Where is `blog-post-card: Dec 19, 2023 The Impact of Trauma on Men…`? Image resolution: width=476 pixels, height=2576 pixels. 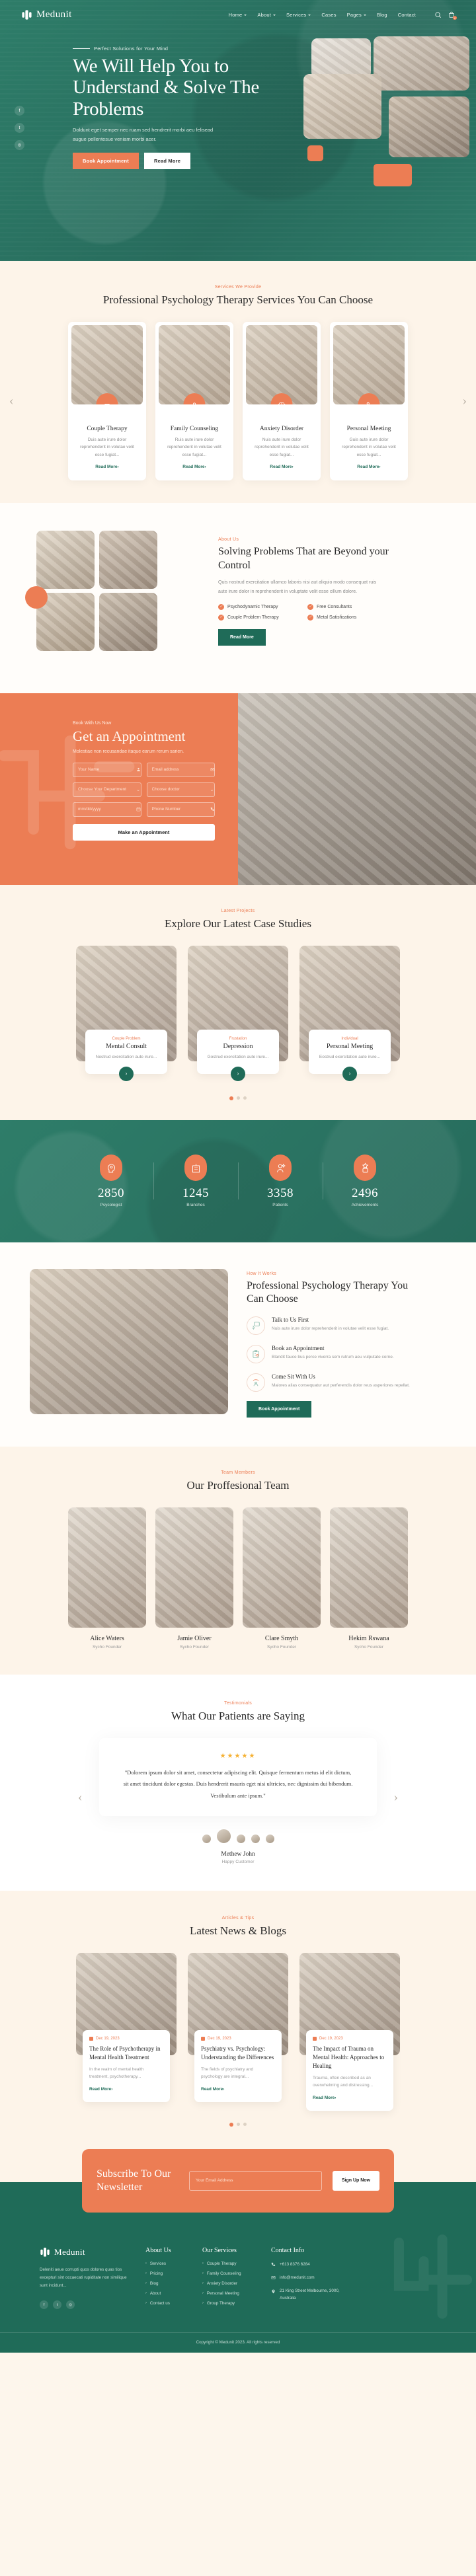
blog-post-card: Dec 19, 2023 The Impact of Trauma on Men… is located at coordinates (349, 2031).